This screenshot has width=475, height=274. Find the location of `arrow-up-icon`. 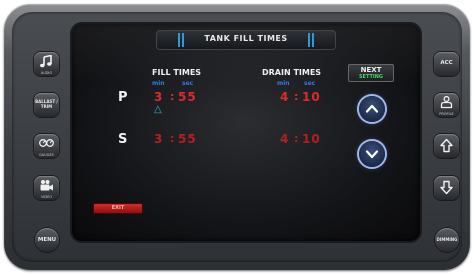

arrow-up-icon is located at coordinates (446, 145).